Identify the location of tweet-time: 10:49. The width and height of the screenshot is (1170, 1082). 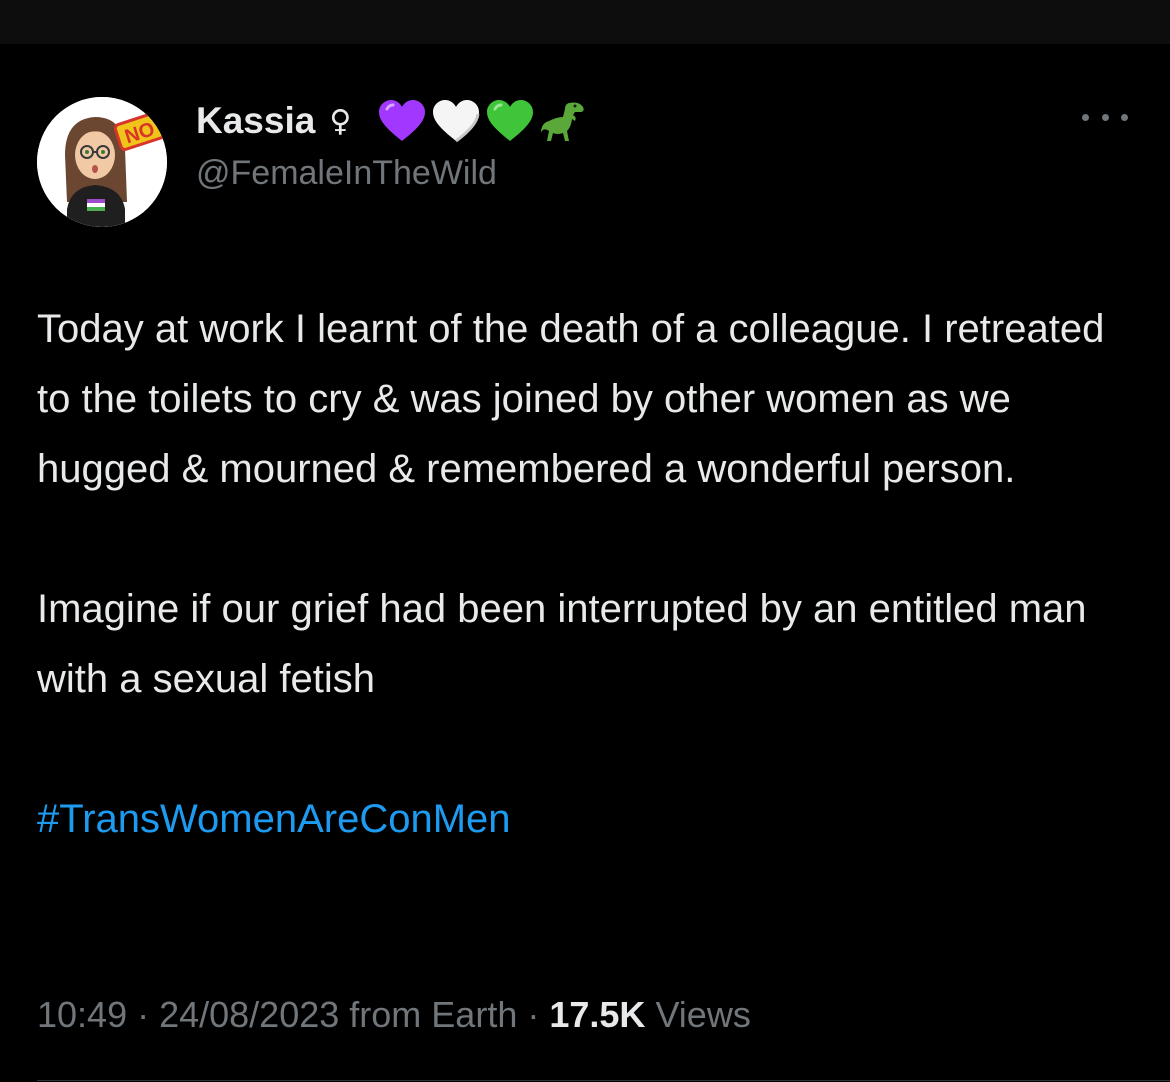
(82, 1014).